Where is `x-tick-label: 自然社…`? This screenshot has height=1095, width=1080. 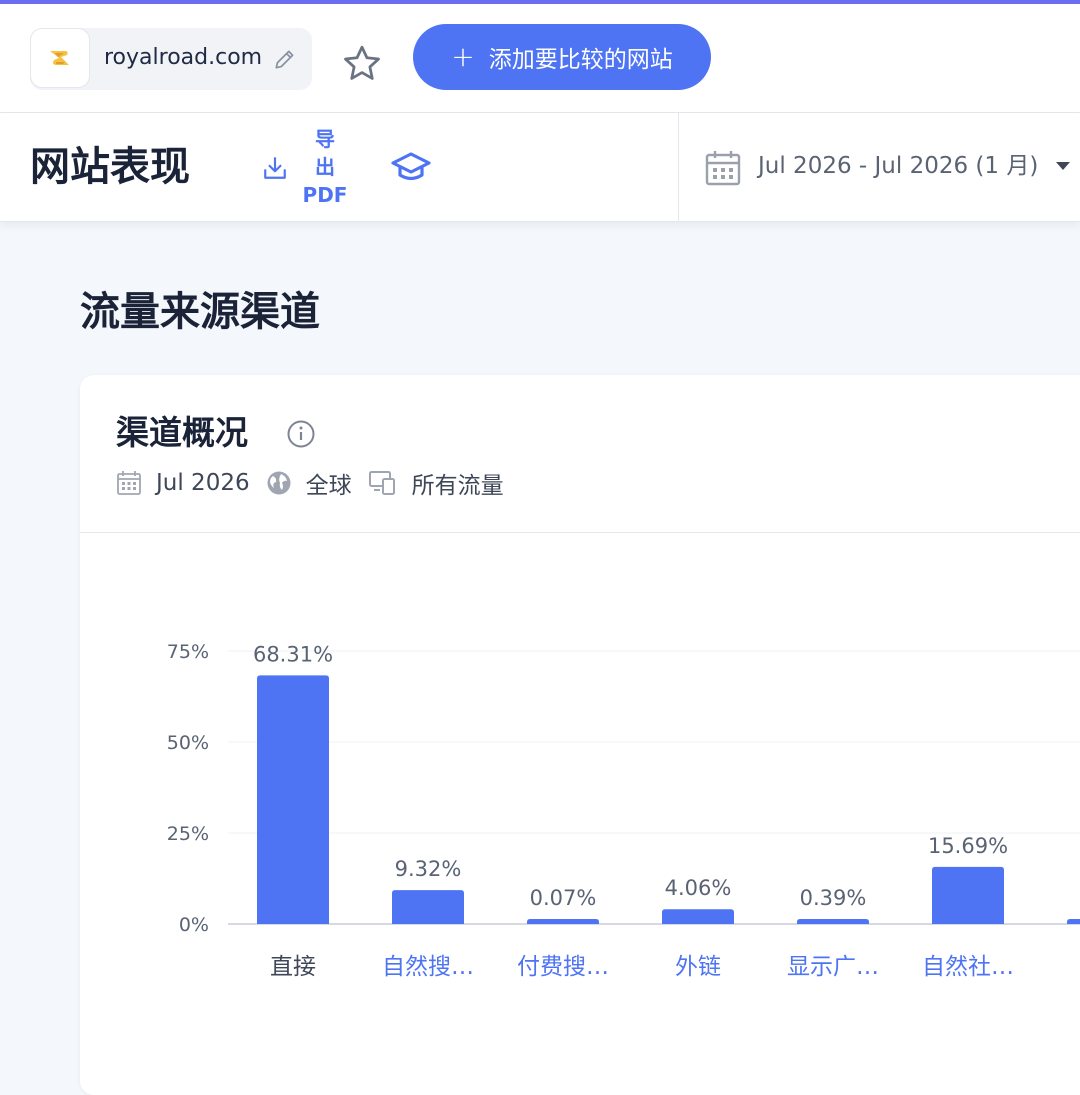
x-tick-label: 自然社… is located at coordinates (968, 967).